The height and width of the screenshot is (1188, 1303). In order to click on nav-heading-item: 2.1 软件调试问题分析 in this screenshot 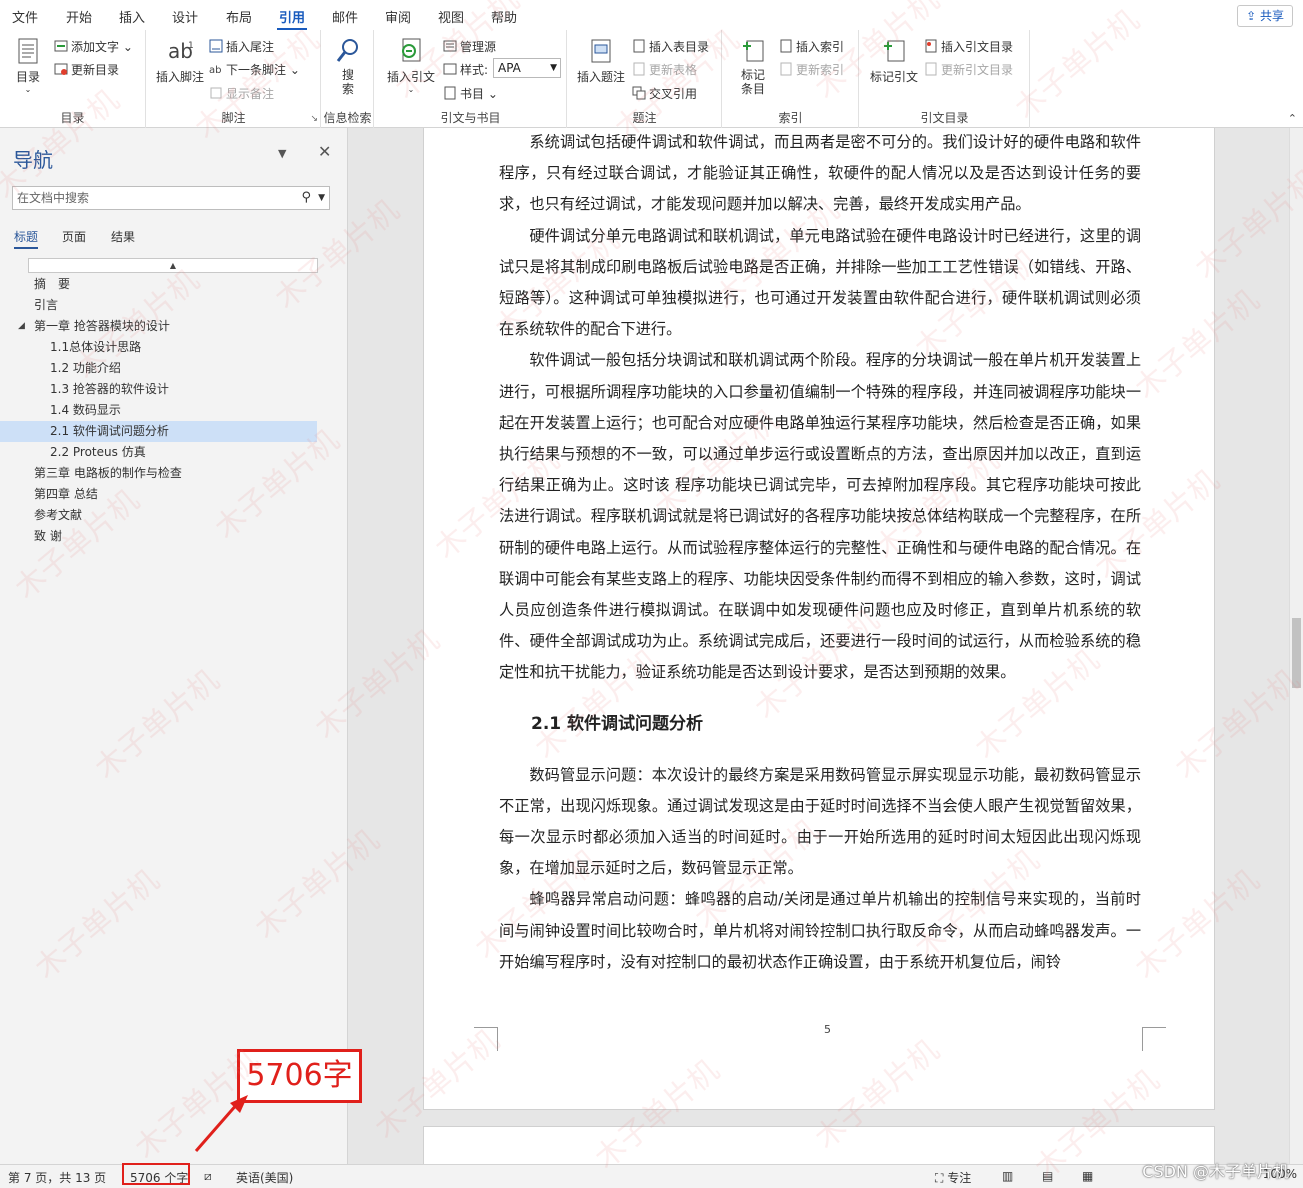, I will do `click(158, 431)`.